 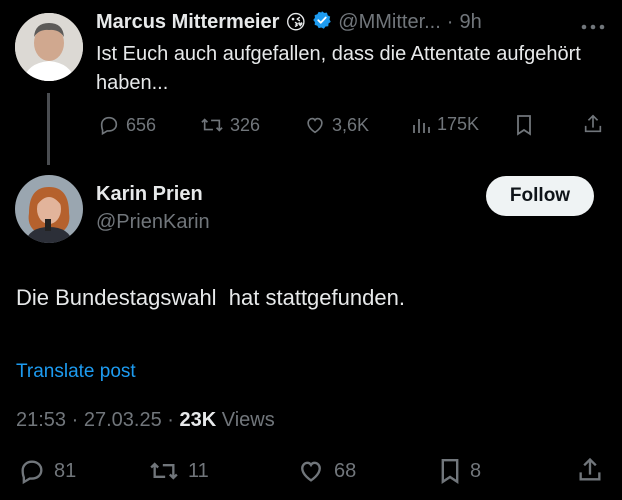 What do you see at coordinates (351, 124) in the screenshot?
I see `like-count: 3,6K` at bounding box center [351, 124].